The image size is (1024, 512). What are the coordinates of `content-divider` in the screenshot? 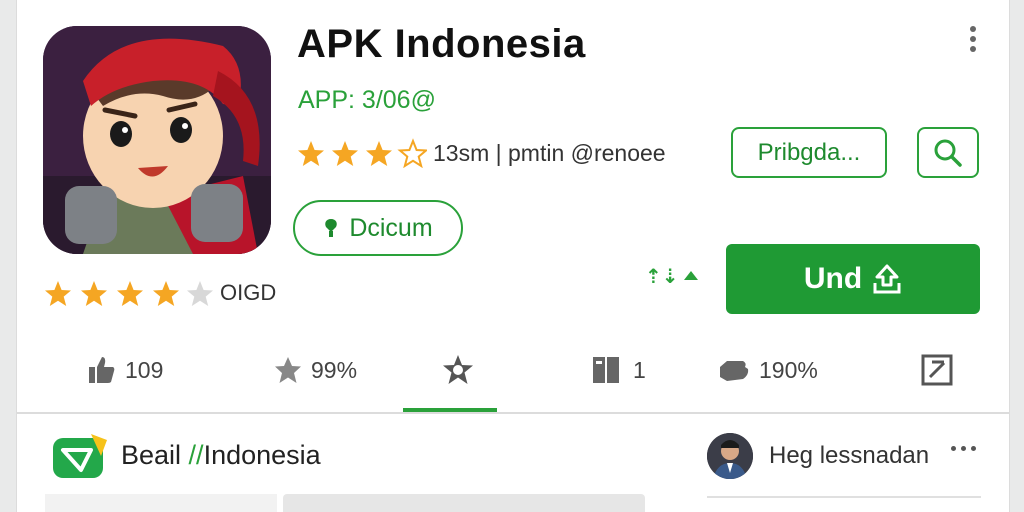 It's located at (844, 497).